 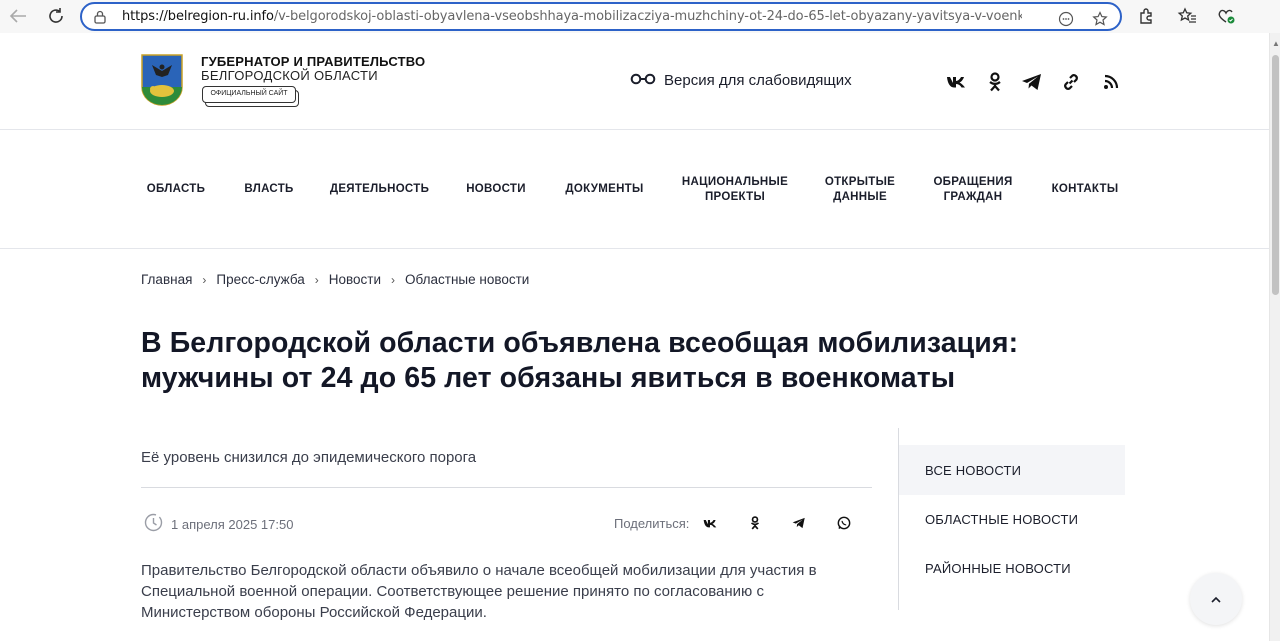 What do you see at coordinates (313, 61) in the screenshot?
I see `site-title: ГУБЕРНАТОР И ПРАВИТЕЛЬСТВО` at bounding box center [313, 61].